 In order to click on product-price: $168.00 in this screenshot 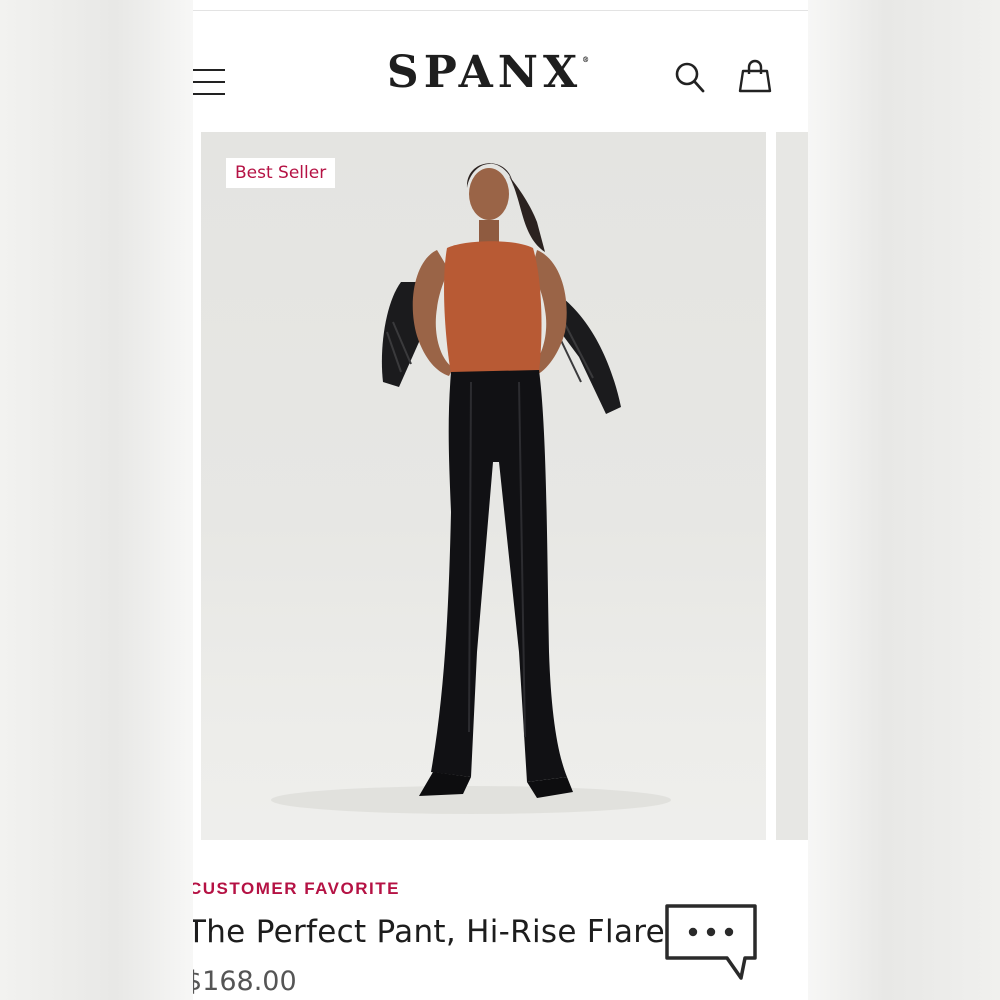, I will do `click(245, 981)`.